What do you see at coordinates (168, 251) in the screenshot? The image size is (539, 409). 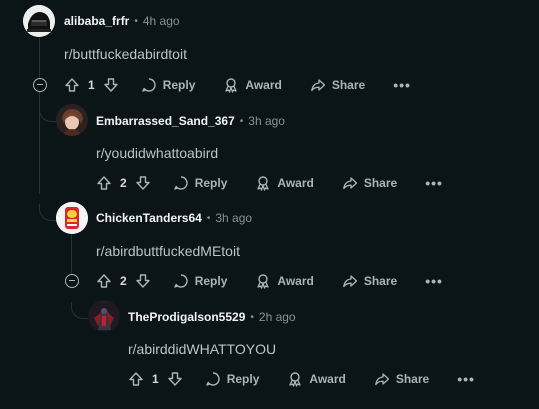 I see `comment-body: r/abirdbuttfuckedMEtoit` at bounding box center [168, 251].